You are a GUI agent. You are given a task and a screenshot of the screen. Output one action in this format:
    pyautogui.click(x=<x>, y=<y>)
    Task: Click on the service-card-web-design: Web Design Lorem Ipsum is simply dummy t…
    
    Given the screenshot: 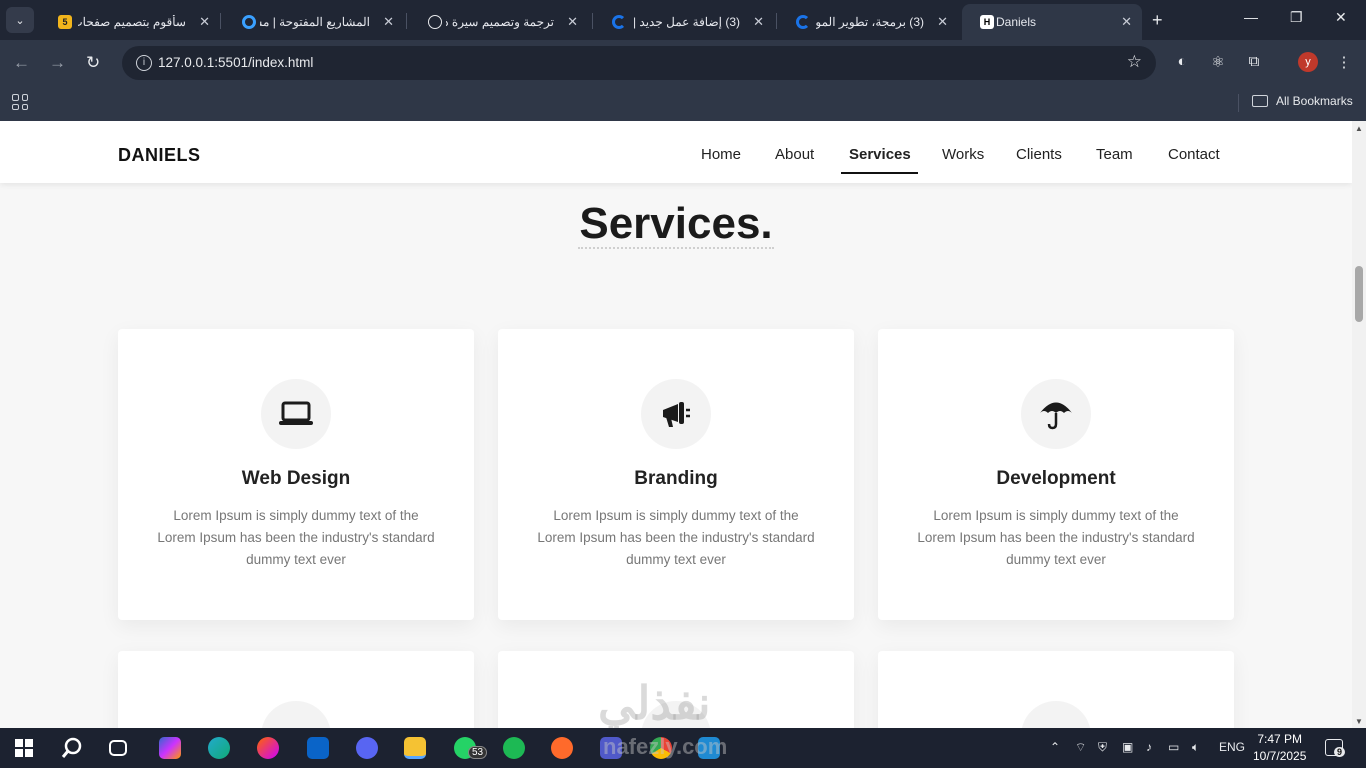 What is the action you would take?
    pyautogui.click(x=296, y=474)
    